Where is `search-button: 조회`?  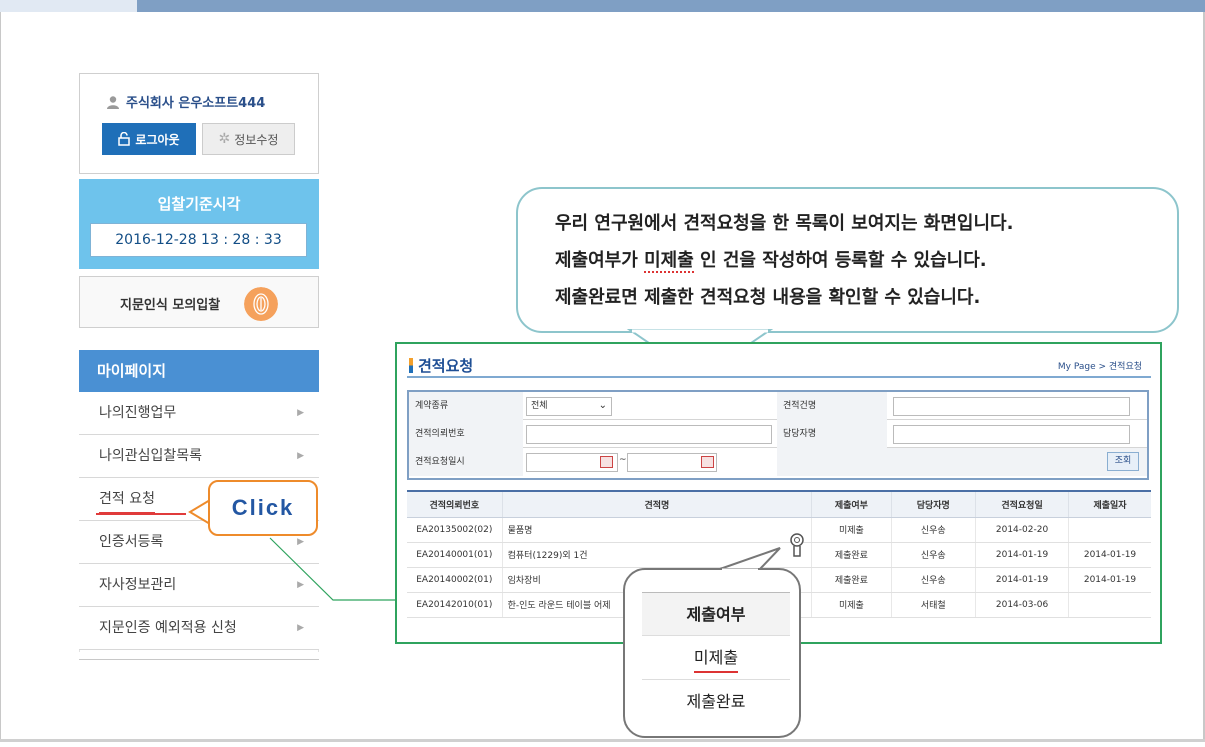
search-button: 조회 is located at coordinates (1123, 461).